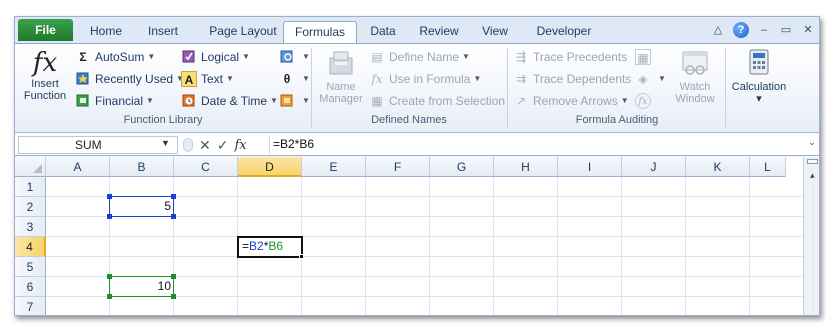 The width and height of the screenshot is (831, 331). I want to click on active-cell-d4: =B2*B6, so click(270, 247).